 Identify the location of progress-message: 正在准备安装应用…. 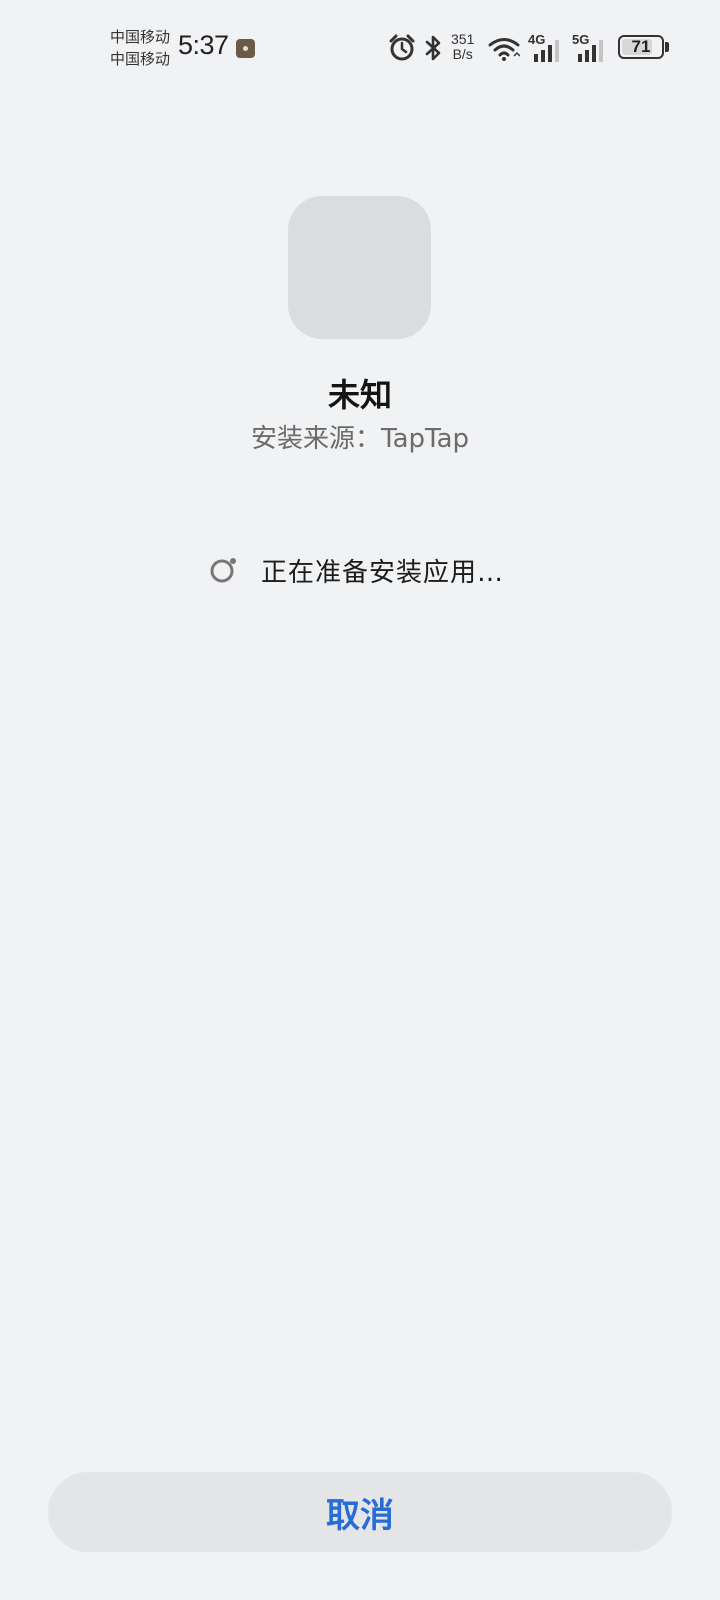
(383, 573).